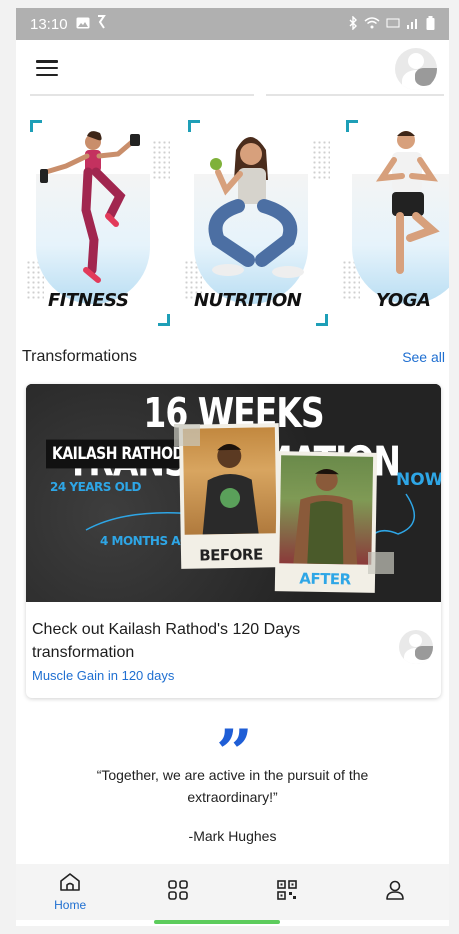  What do you see at coordinates (232, 24) in the screenshot?
I see `status-bar: 13:10` at bounding box center [232, 24].